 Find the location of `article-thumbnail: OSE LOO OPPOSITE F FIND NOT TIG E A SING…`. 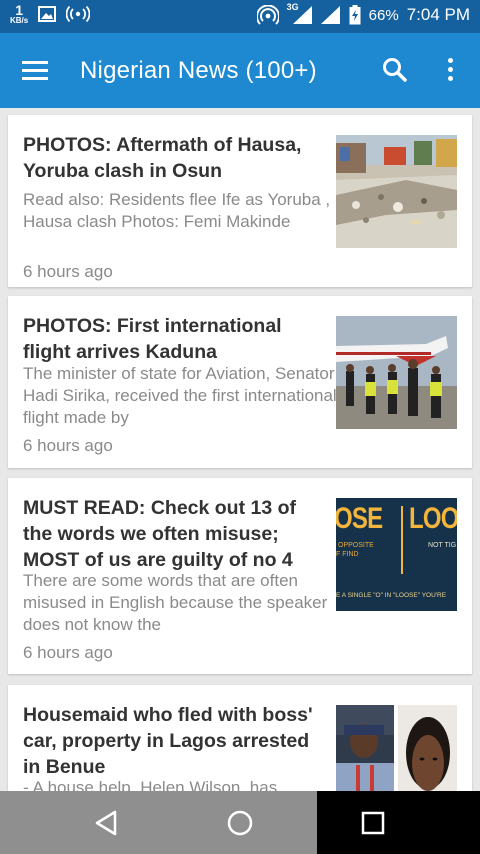

article-thumbnail: OSE LOO OPPOSITE F FIND NOT TIG E A SING… is located at coordinates (396, 554).